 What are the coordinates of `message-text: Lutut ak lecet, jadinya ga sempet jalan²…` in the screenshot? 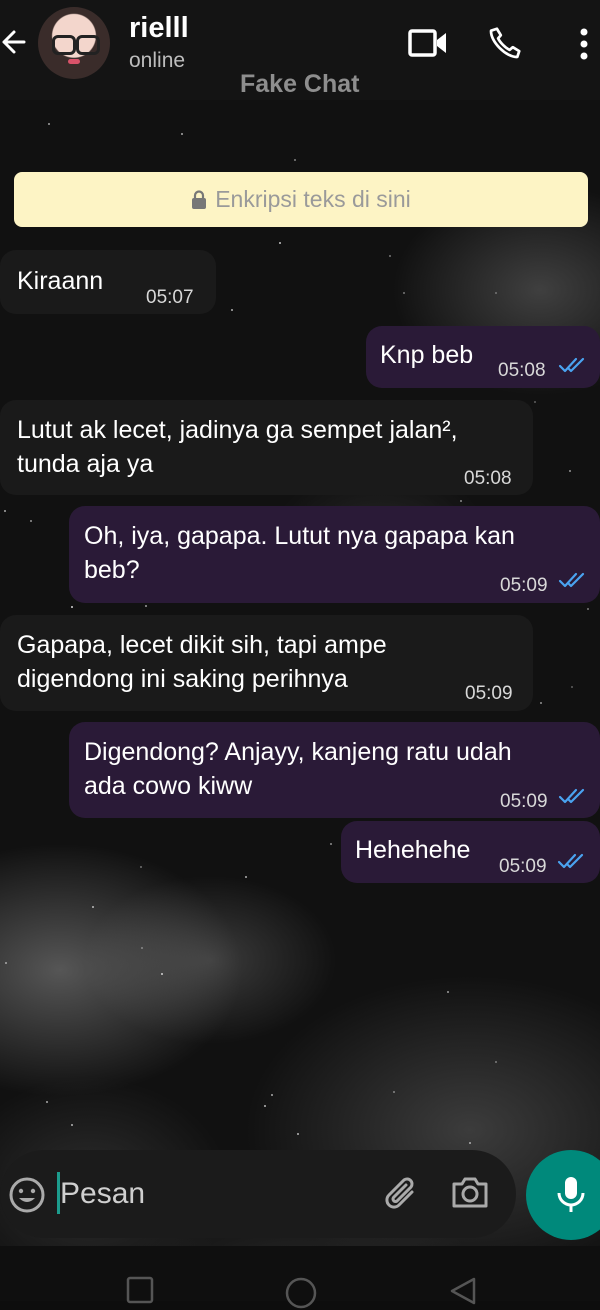 It's located at (237, 430).